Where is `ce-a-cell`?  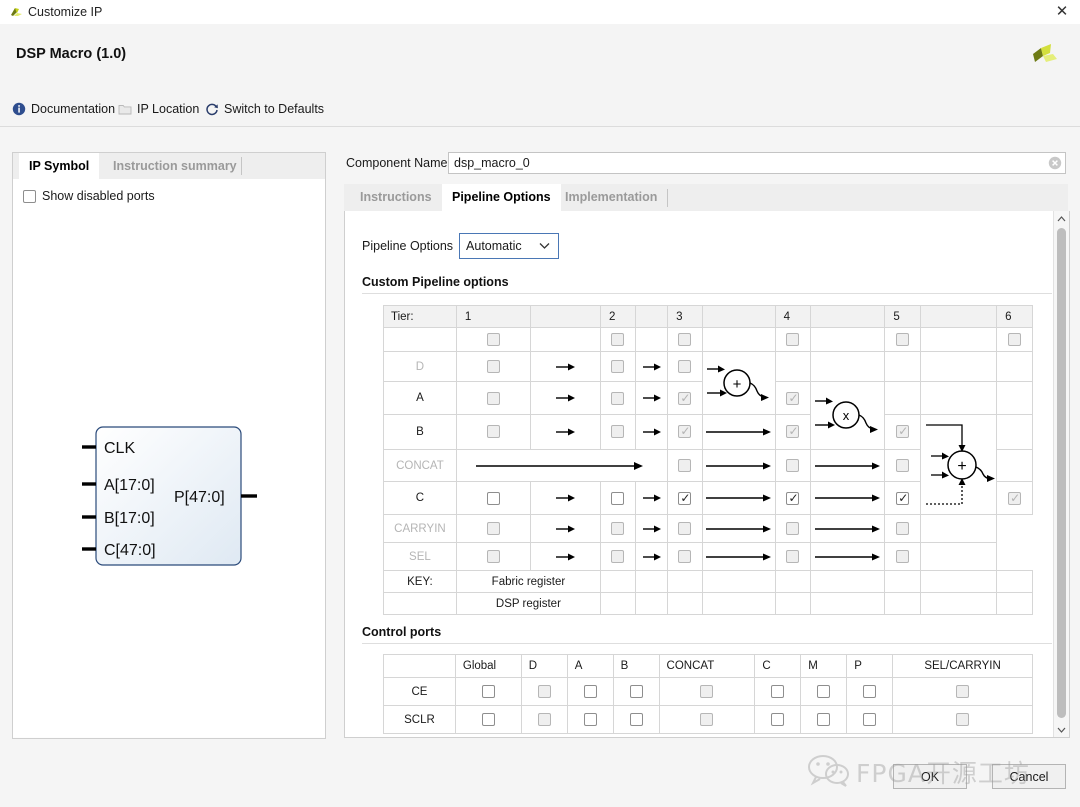 ce-a-cell is located at coordinates (590, 691).